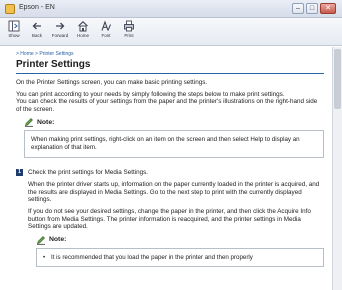 The height and width of the screenshot is (290, 342). Describe the element at coordinates (106, 32) in the screenshot. I see `font-button: Font` at that location.